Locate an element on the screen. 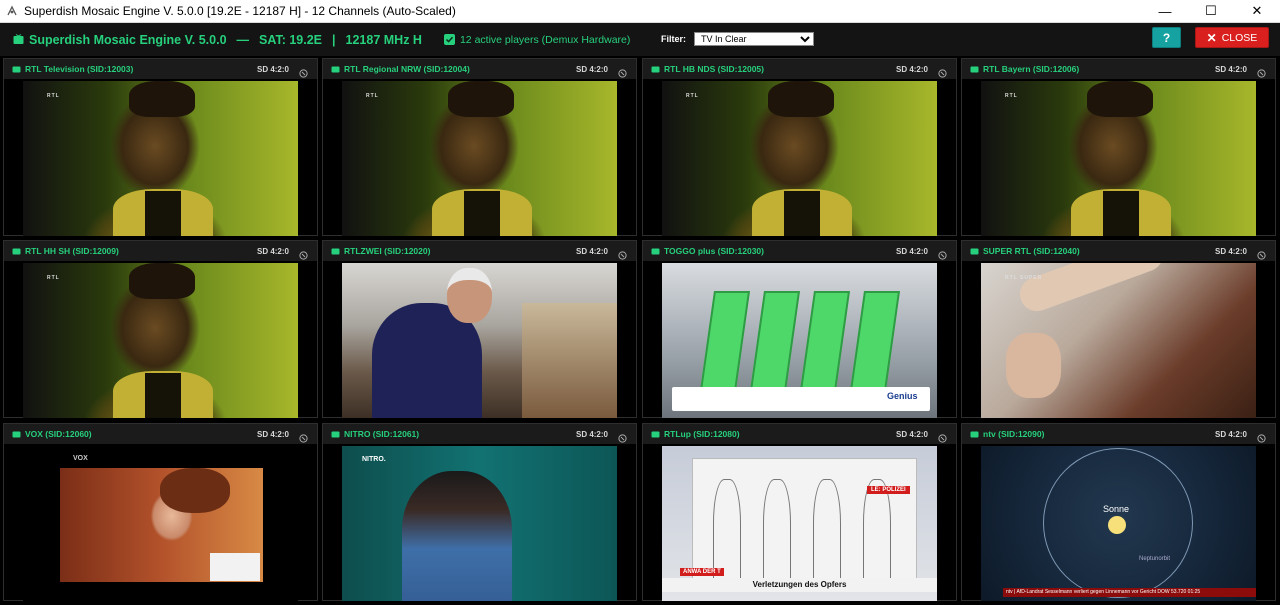 This screenshot has width=1280, height=605. channel-logo: NITRO. is located at coordinates (374, 459).